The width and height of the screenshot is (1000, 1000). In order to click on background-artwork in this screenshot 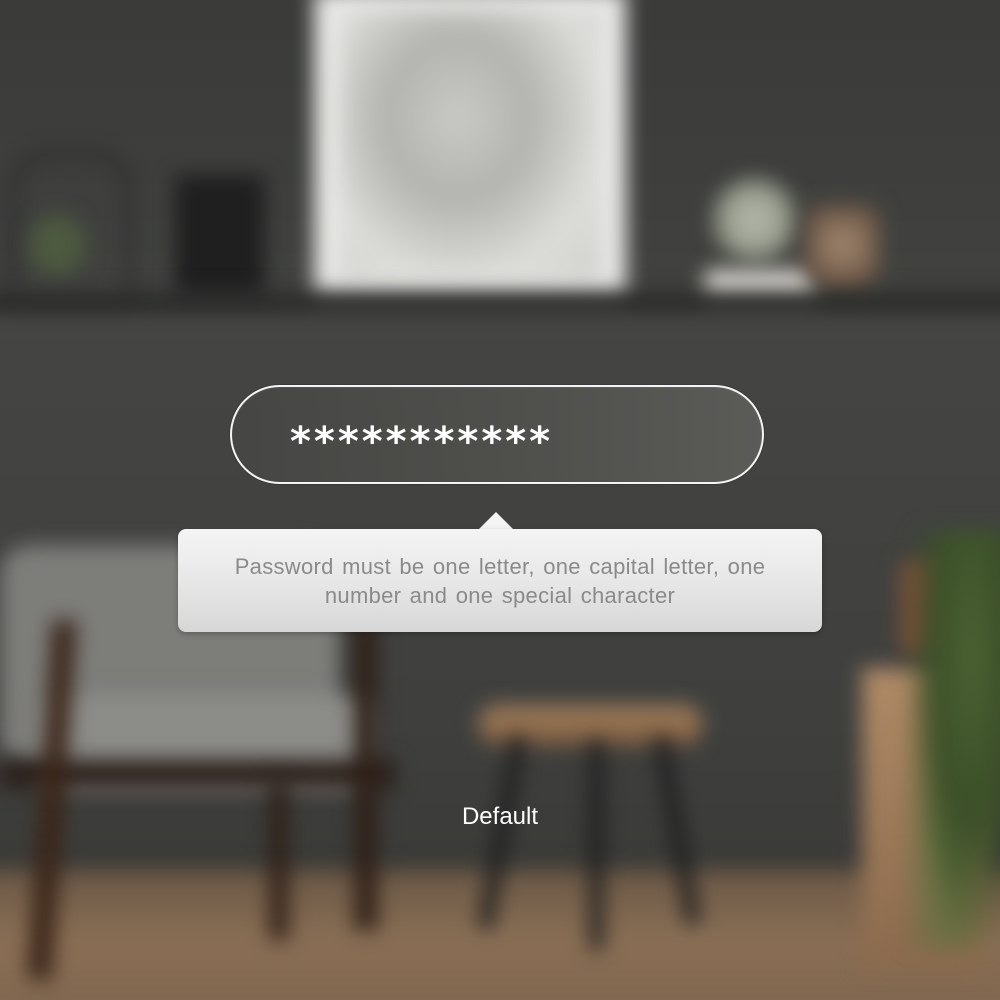, I will do `click(471, 145)`.